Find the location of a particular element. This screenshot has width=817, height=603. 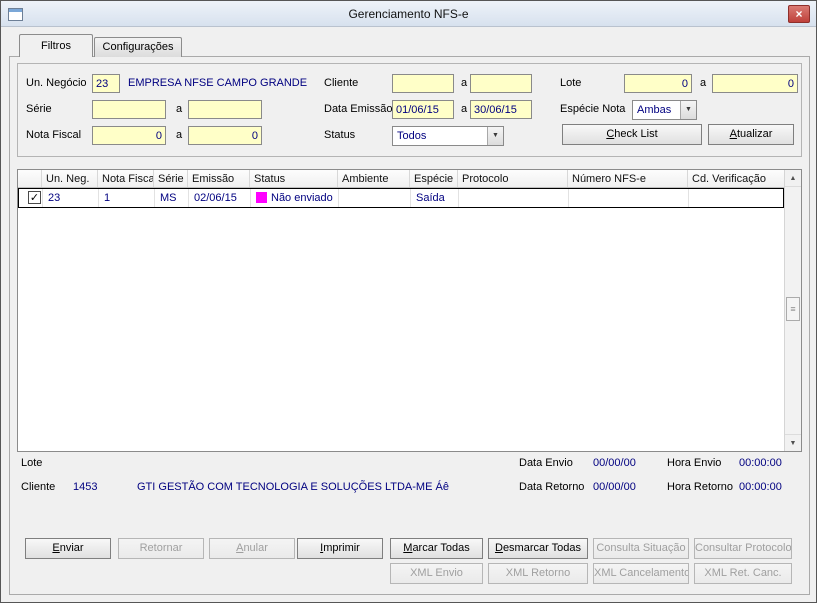

xml-ret-canc-button: XML Ret. Canc. is located at coordinates (743, 573).